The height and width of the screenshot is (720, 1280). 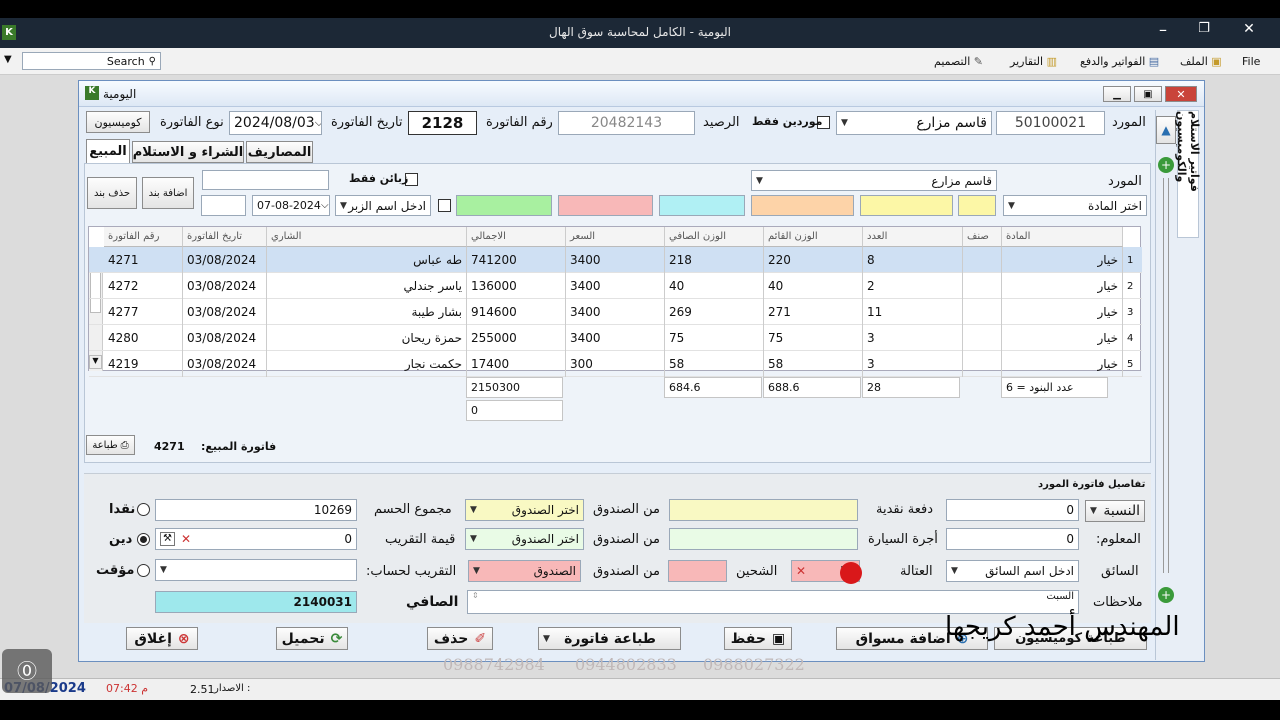 I want to click on total-deduction-field: 10269, so click(x=256, y=510).